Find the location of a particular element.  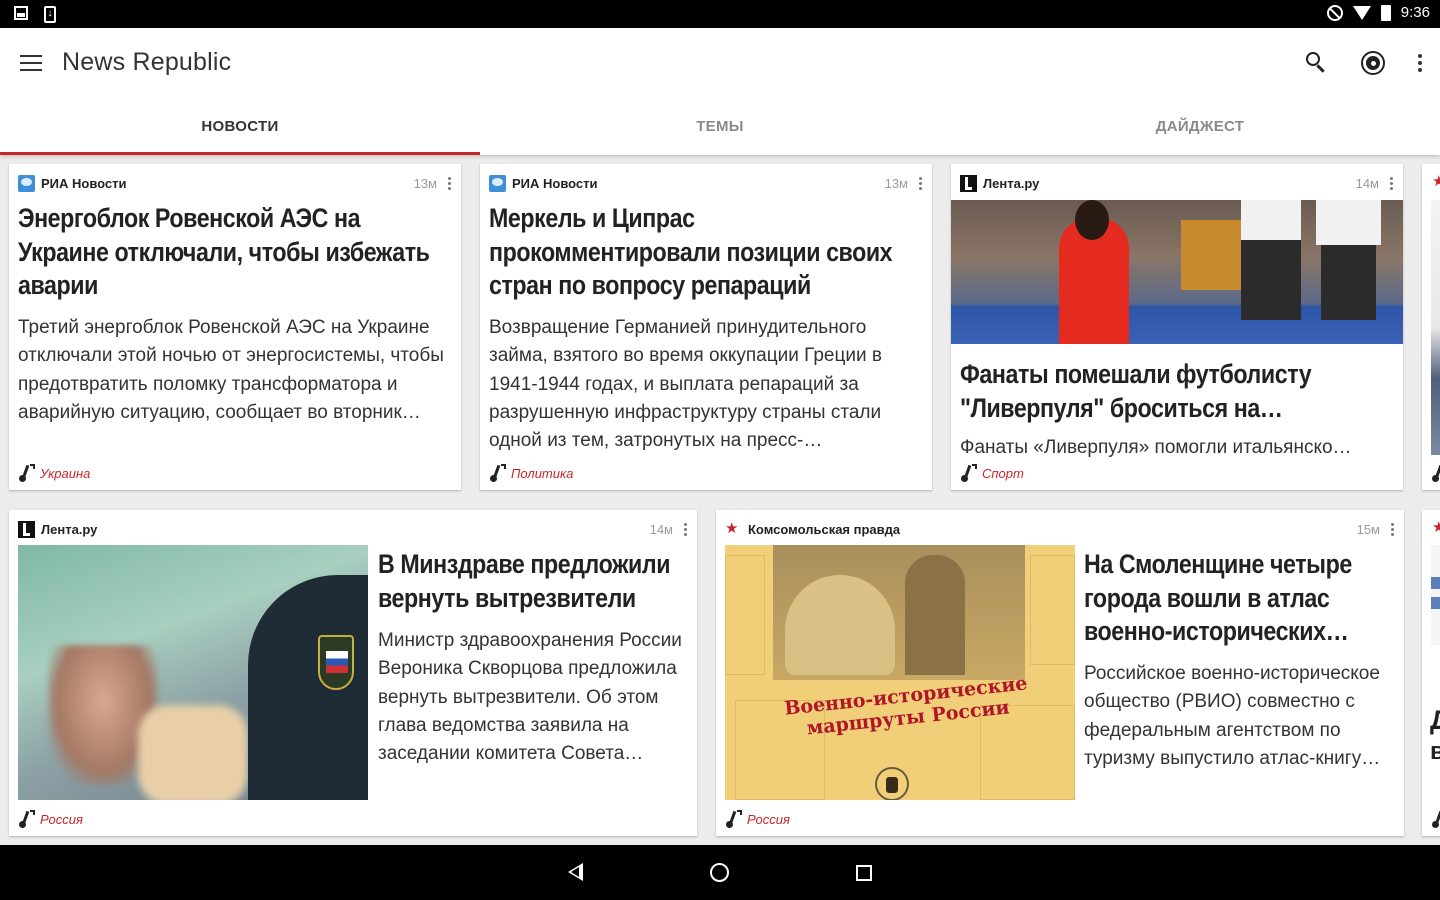

source-name: Комсомольская правда is located at coordinates (824, 529).